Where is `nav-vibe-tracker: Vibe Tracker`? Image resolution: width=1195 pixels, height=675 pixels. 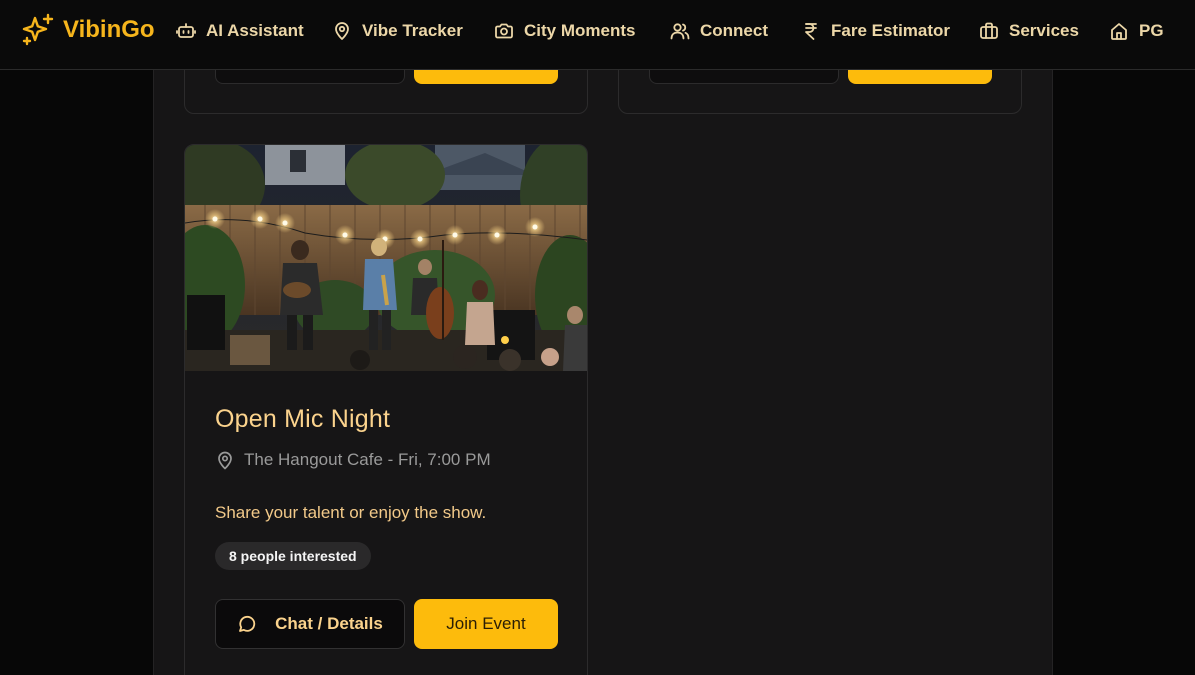 nav-vibe-tracker: Vibe Tracker is located at coordinates (397, 31).